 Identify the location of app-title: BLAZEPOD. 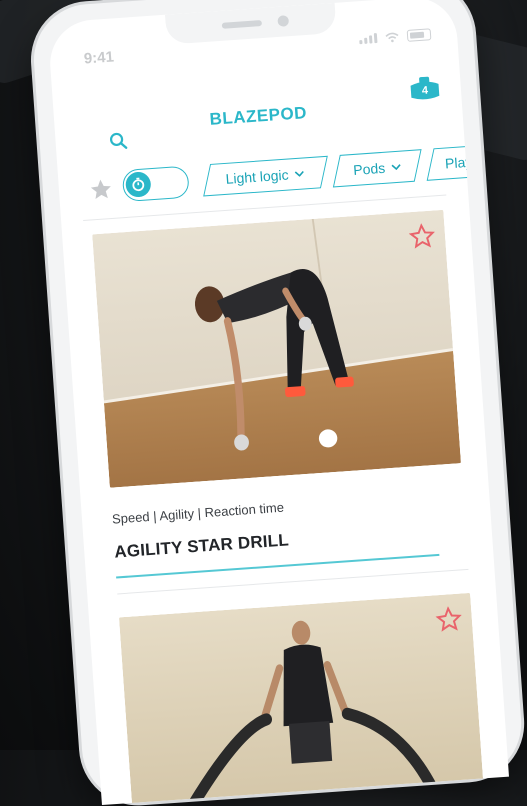
(258, 116).